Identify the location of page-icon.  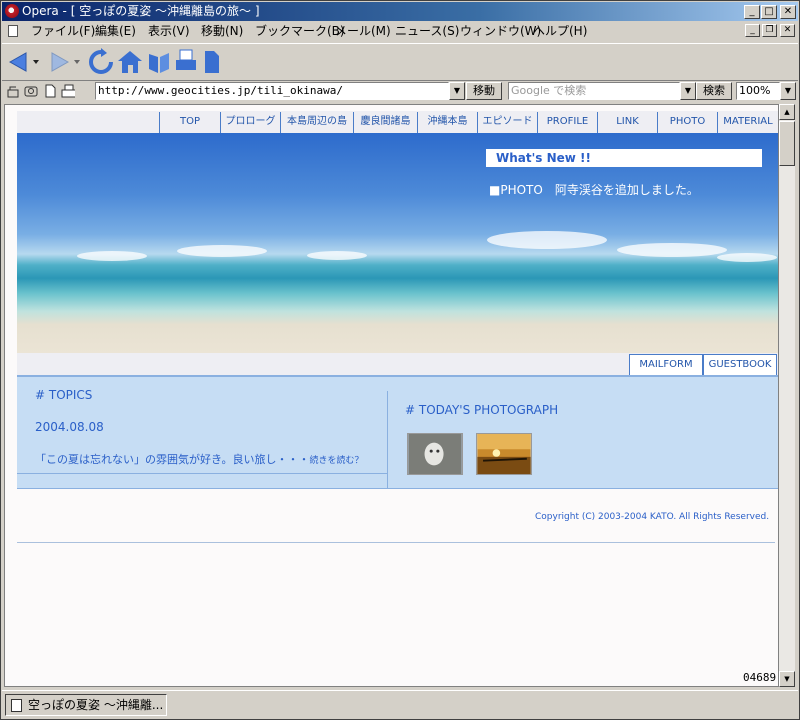
(50, 91).